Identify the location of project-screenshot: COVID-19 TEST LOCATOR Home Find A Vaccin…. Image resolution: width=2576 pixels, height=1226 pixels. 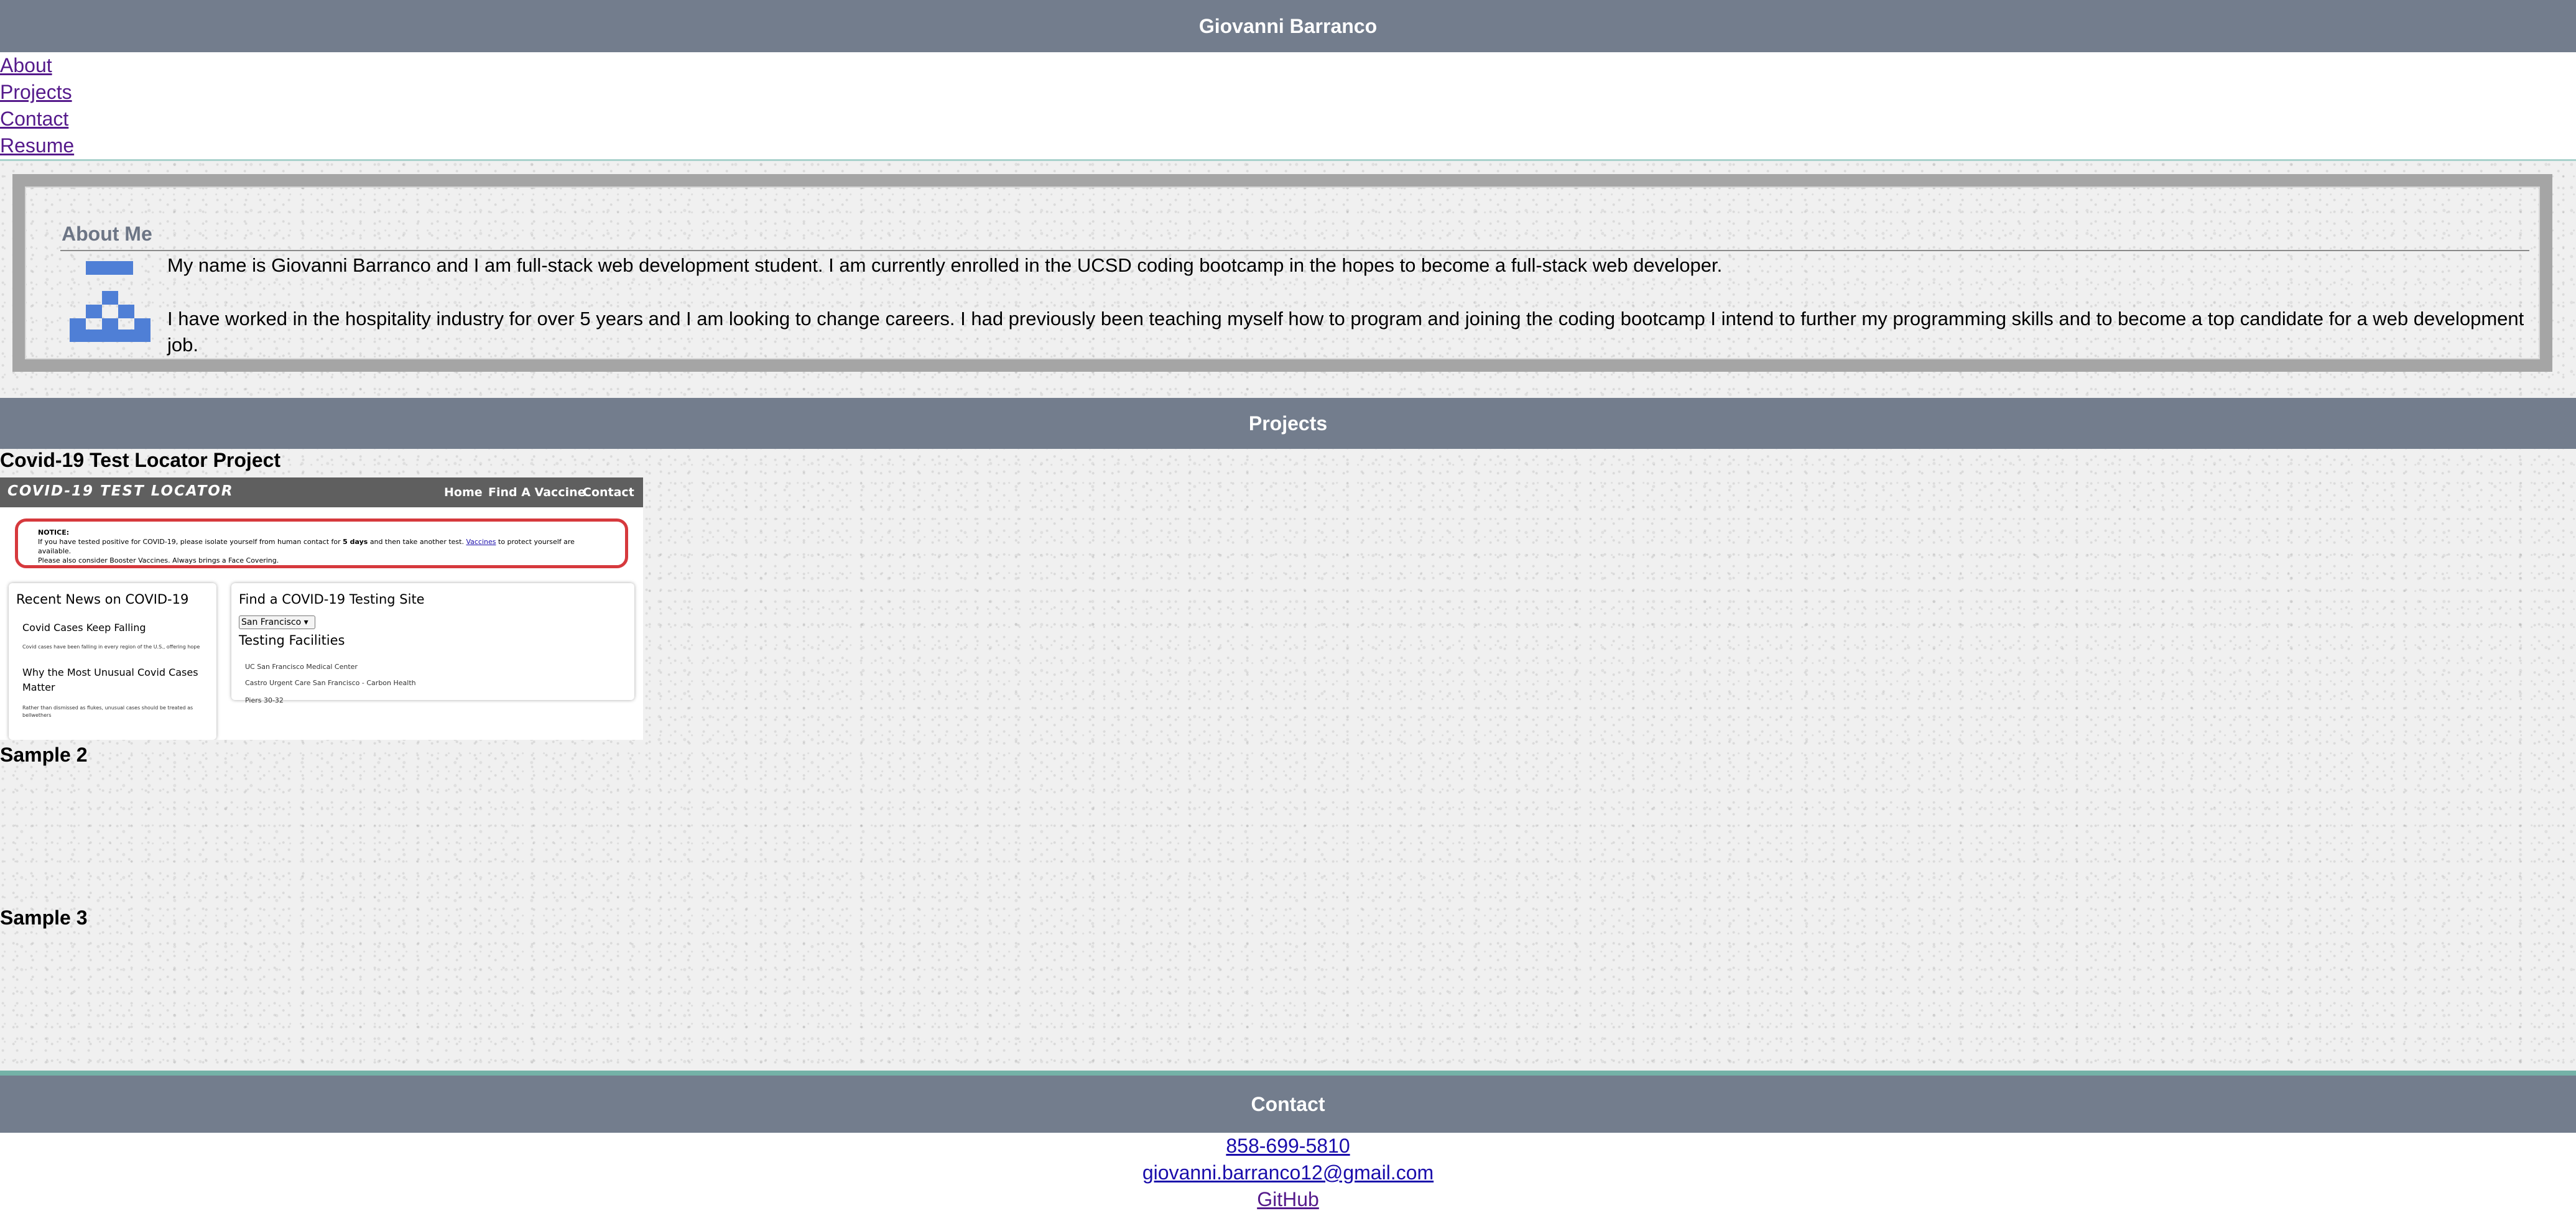
(322, 609).